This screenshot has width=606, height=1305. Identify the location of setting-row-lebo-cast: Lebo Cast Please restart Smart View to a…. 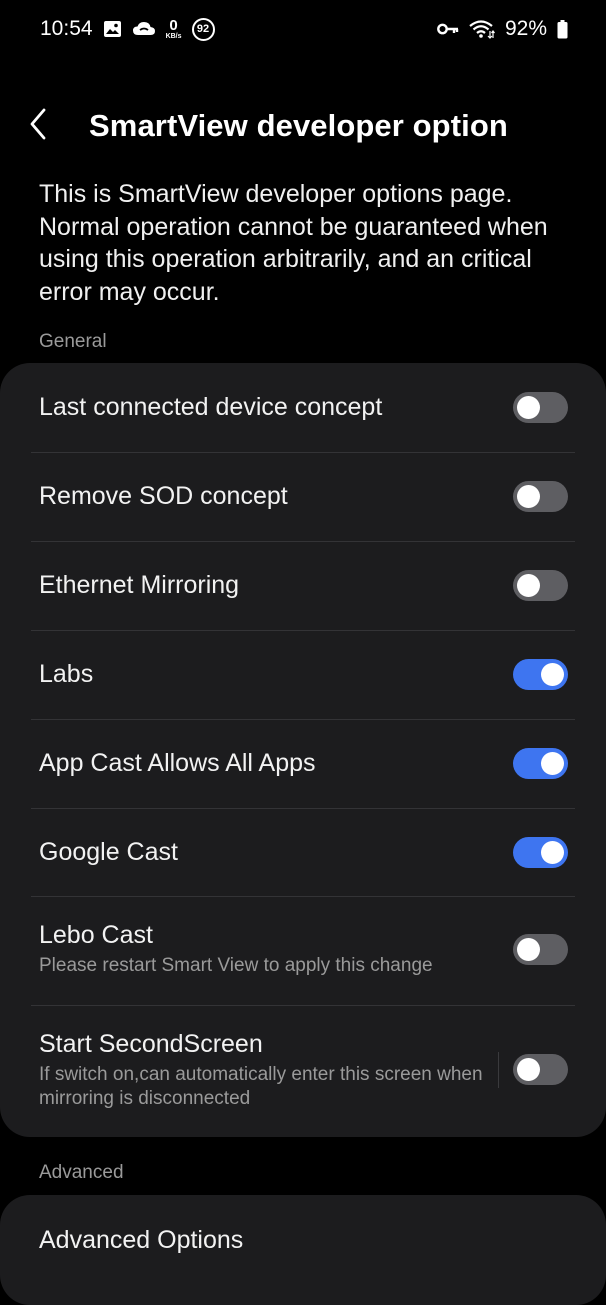
(303, 950).